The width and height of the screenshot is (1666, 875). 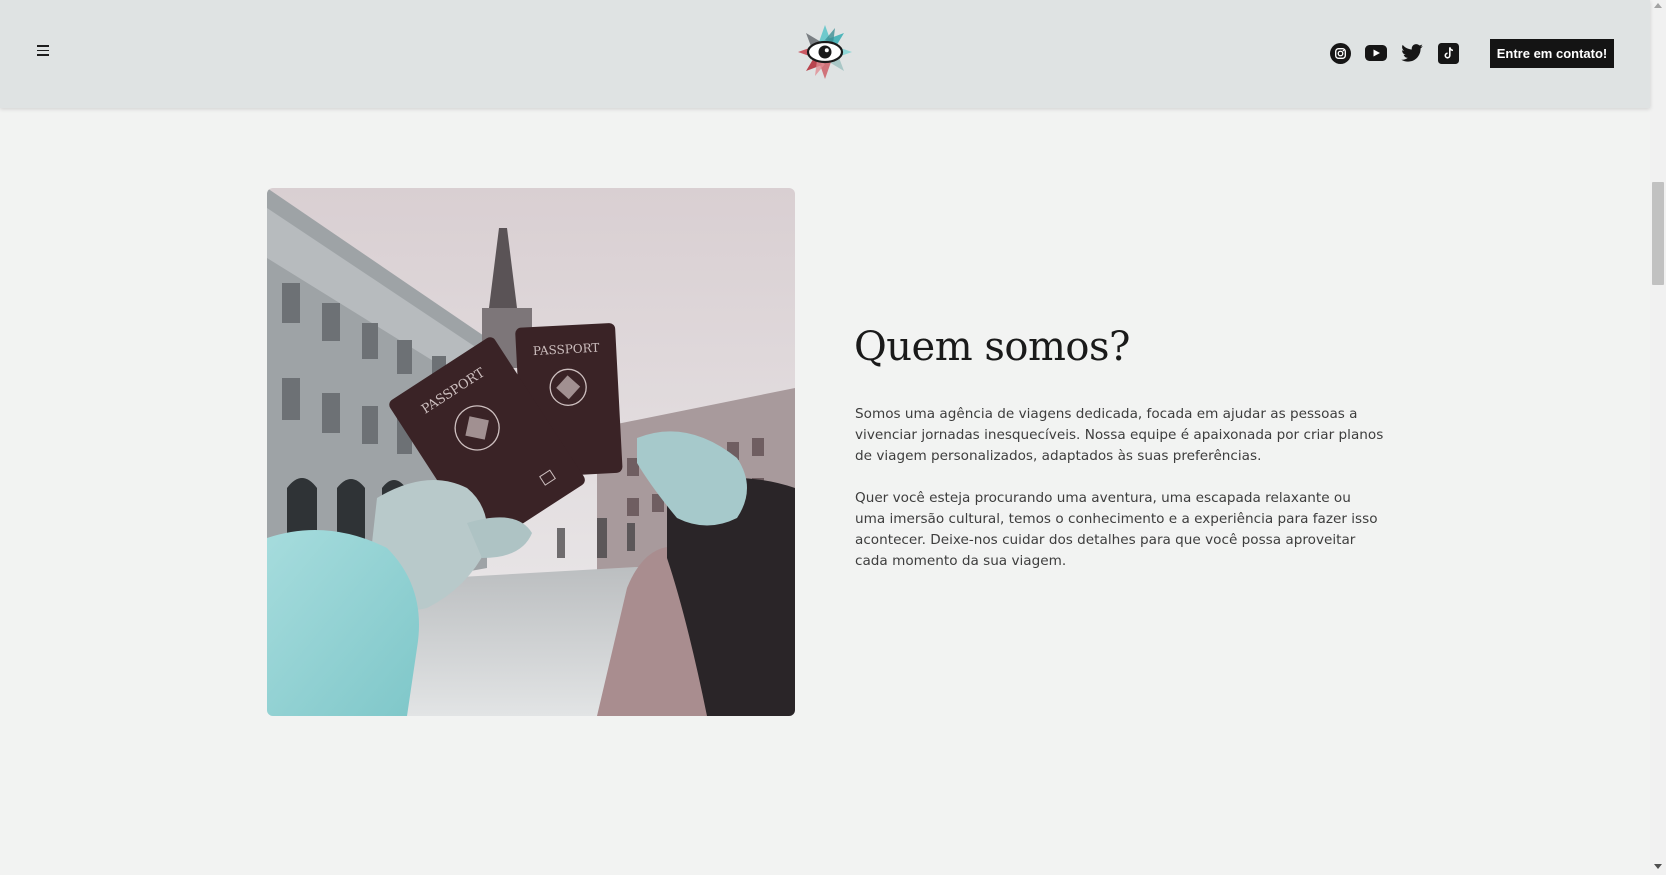 What do you see at coordinates (1340, 53) in the screenshot?
I see `instagram-icon` at bounding box center [1340, 53].